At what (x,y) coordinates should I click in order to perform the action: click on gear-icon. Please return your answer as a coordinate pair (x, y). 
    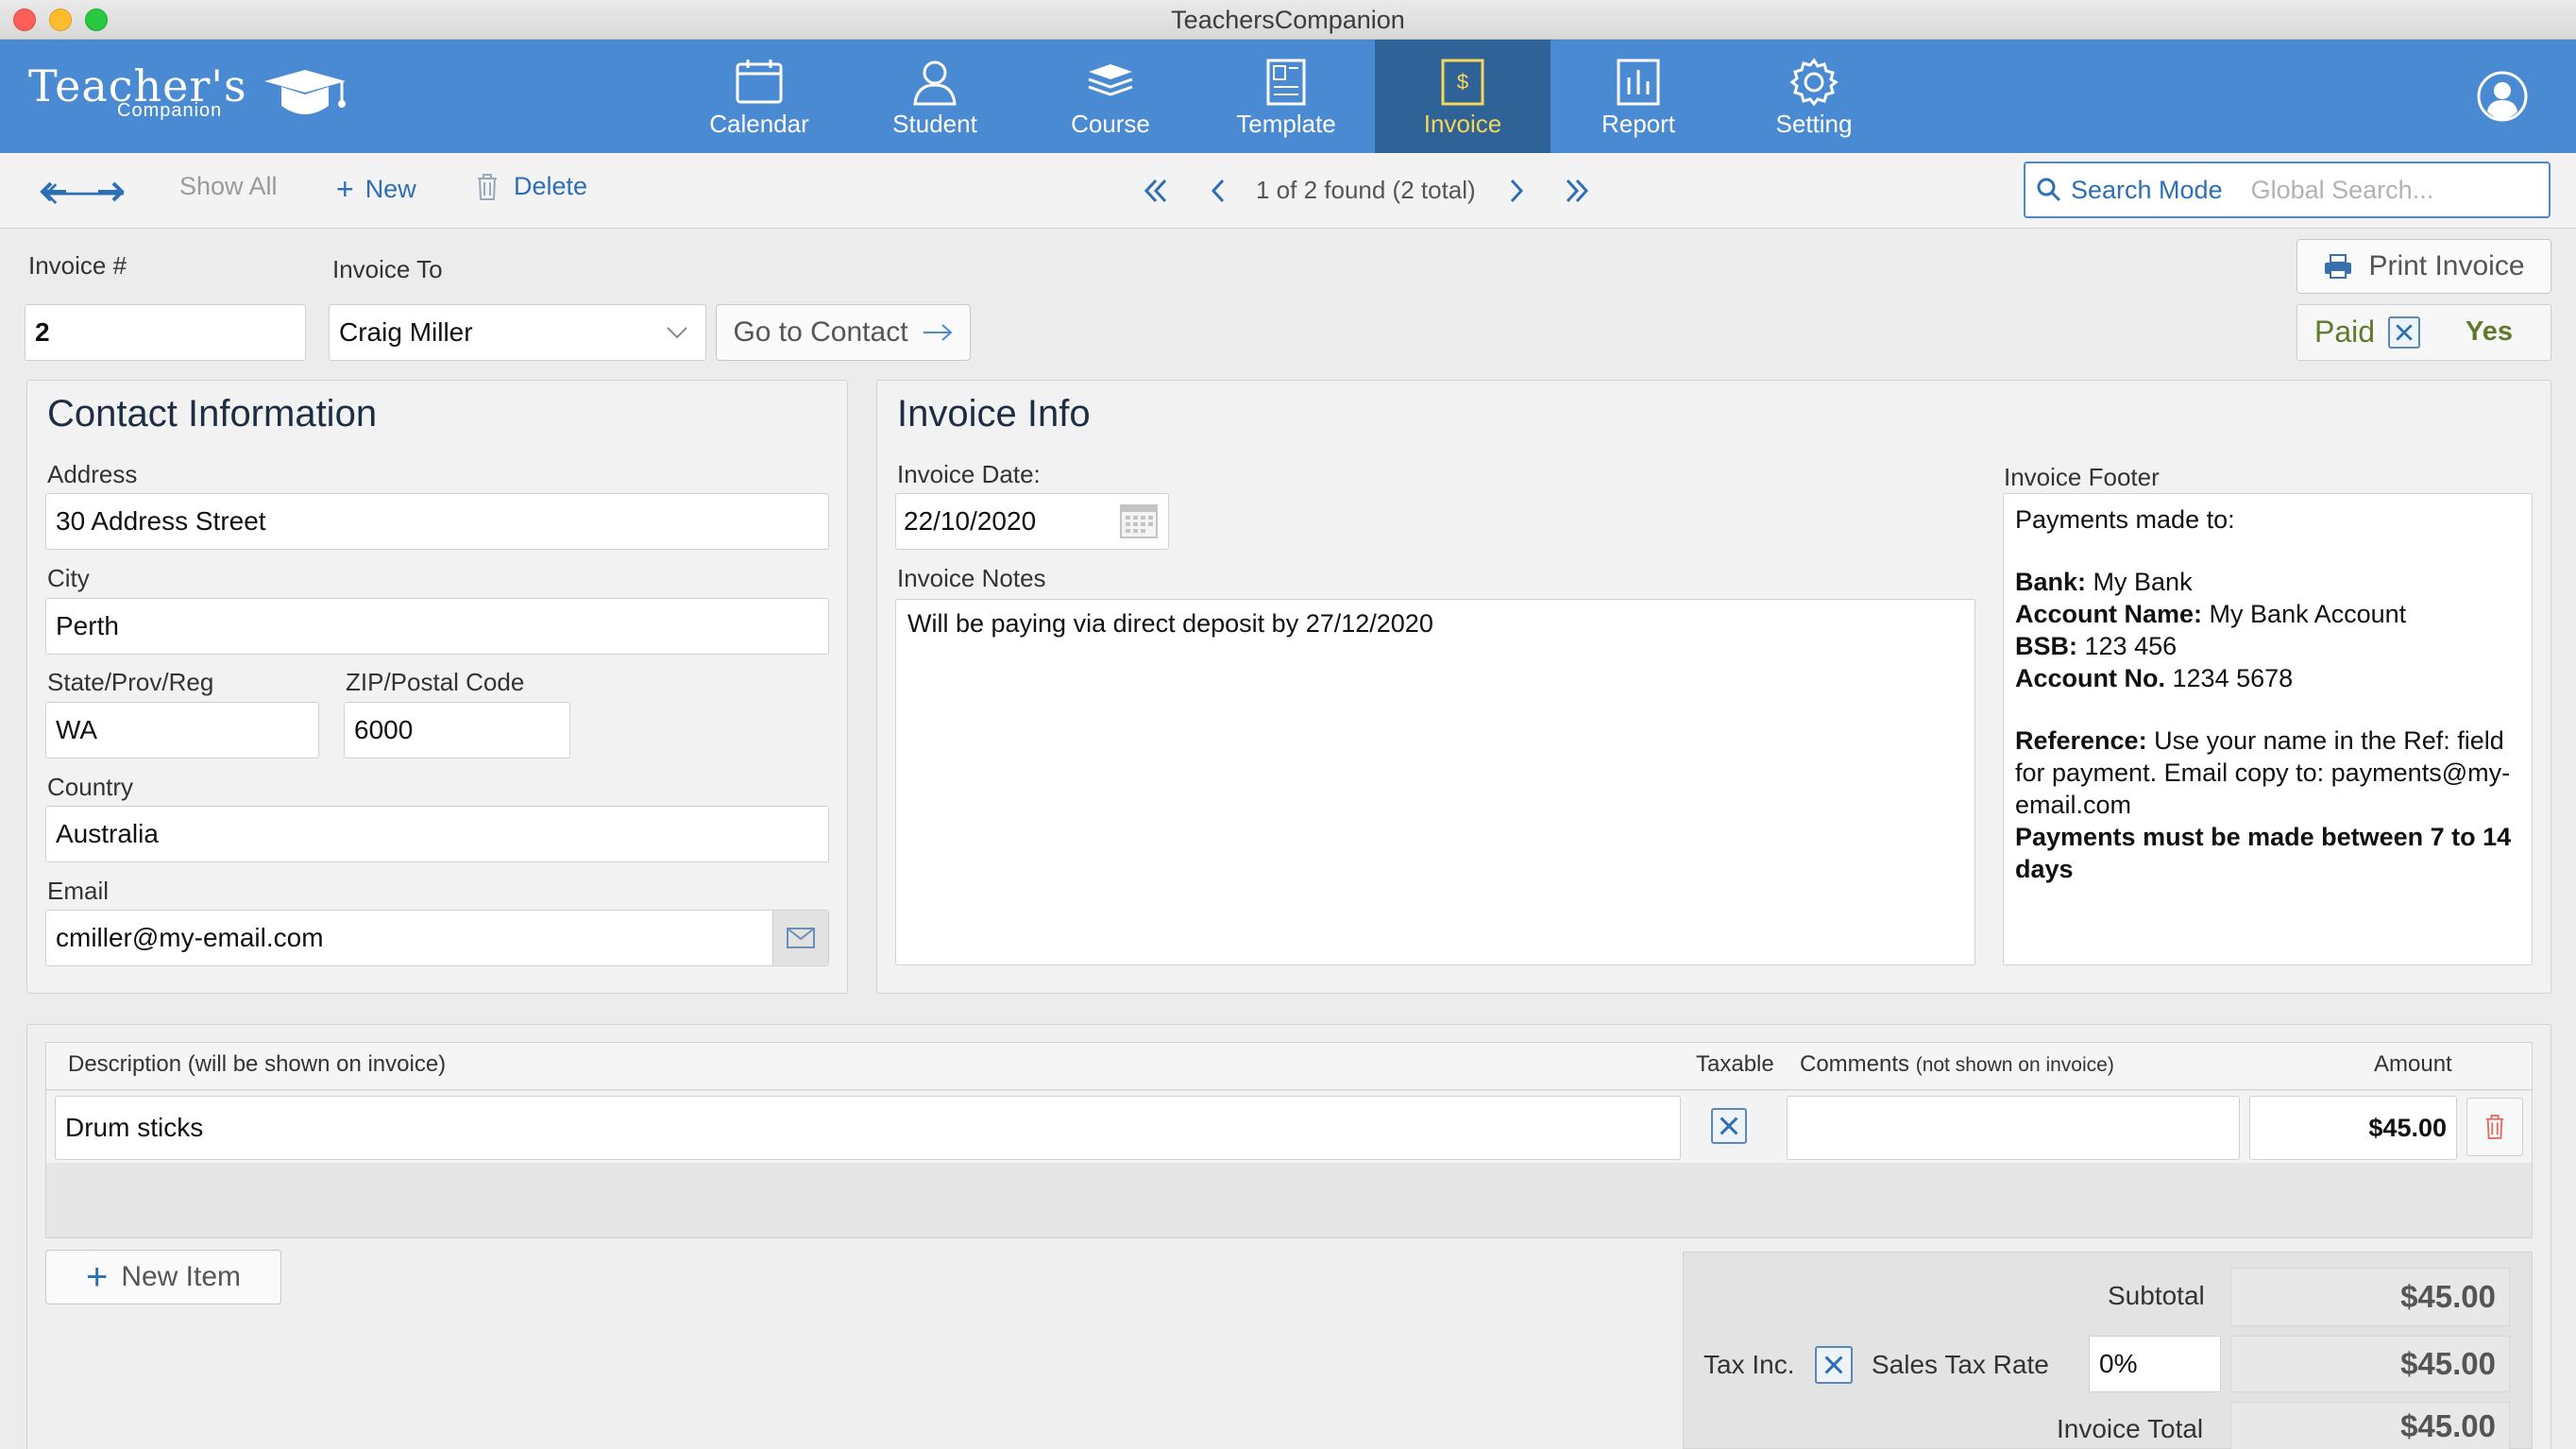
    Looking at the image, I should click on (1814, 82).